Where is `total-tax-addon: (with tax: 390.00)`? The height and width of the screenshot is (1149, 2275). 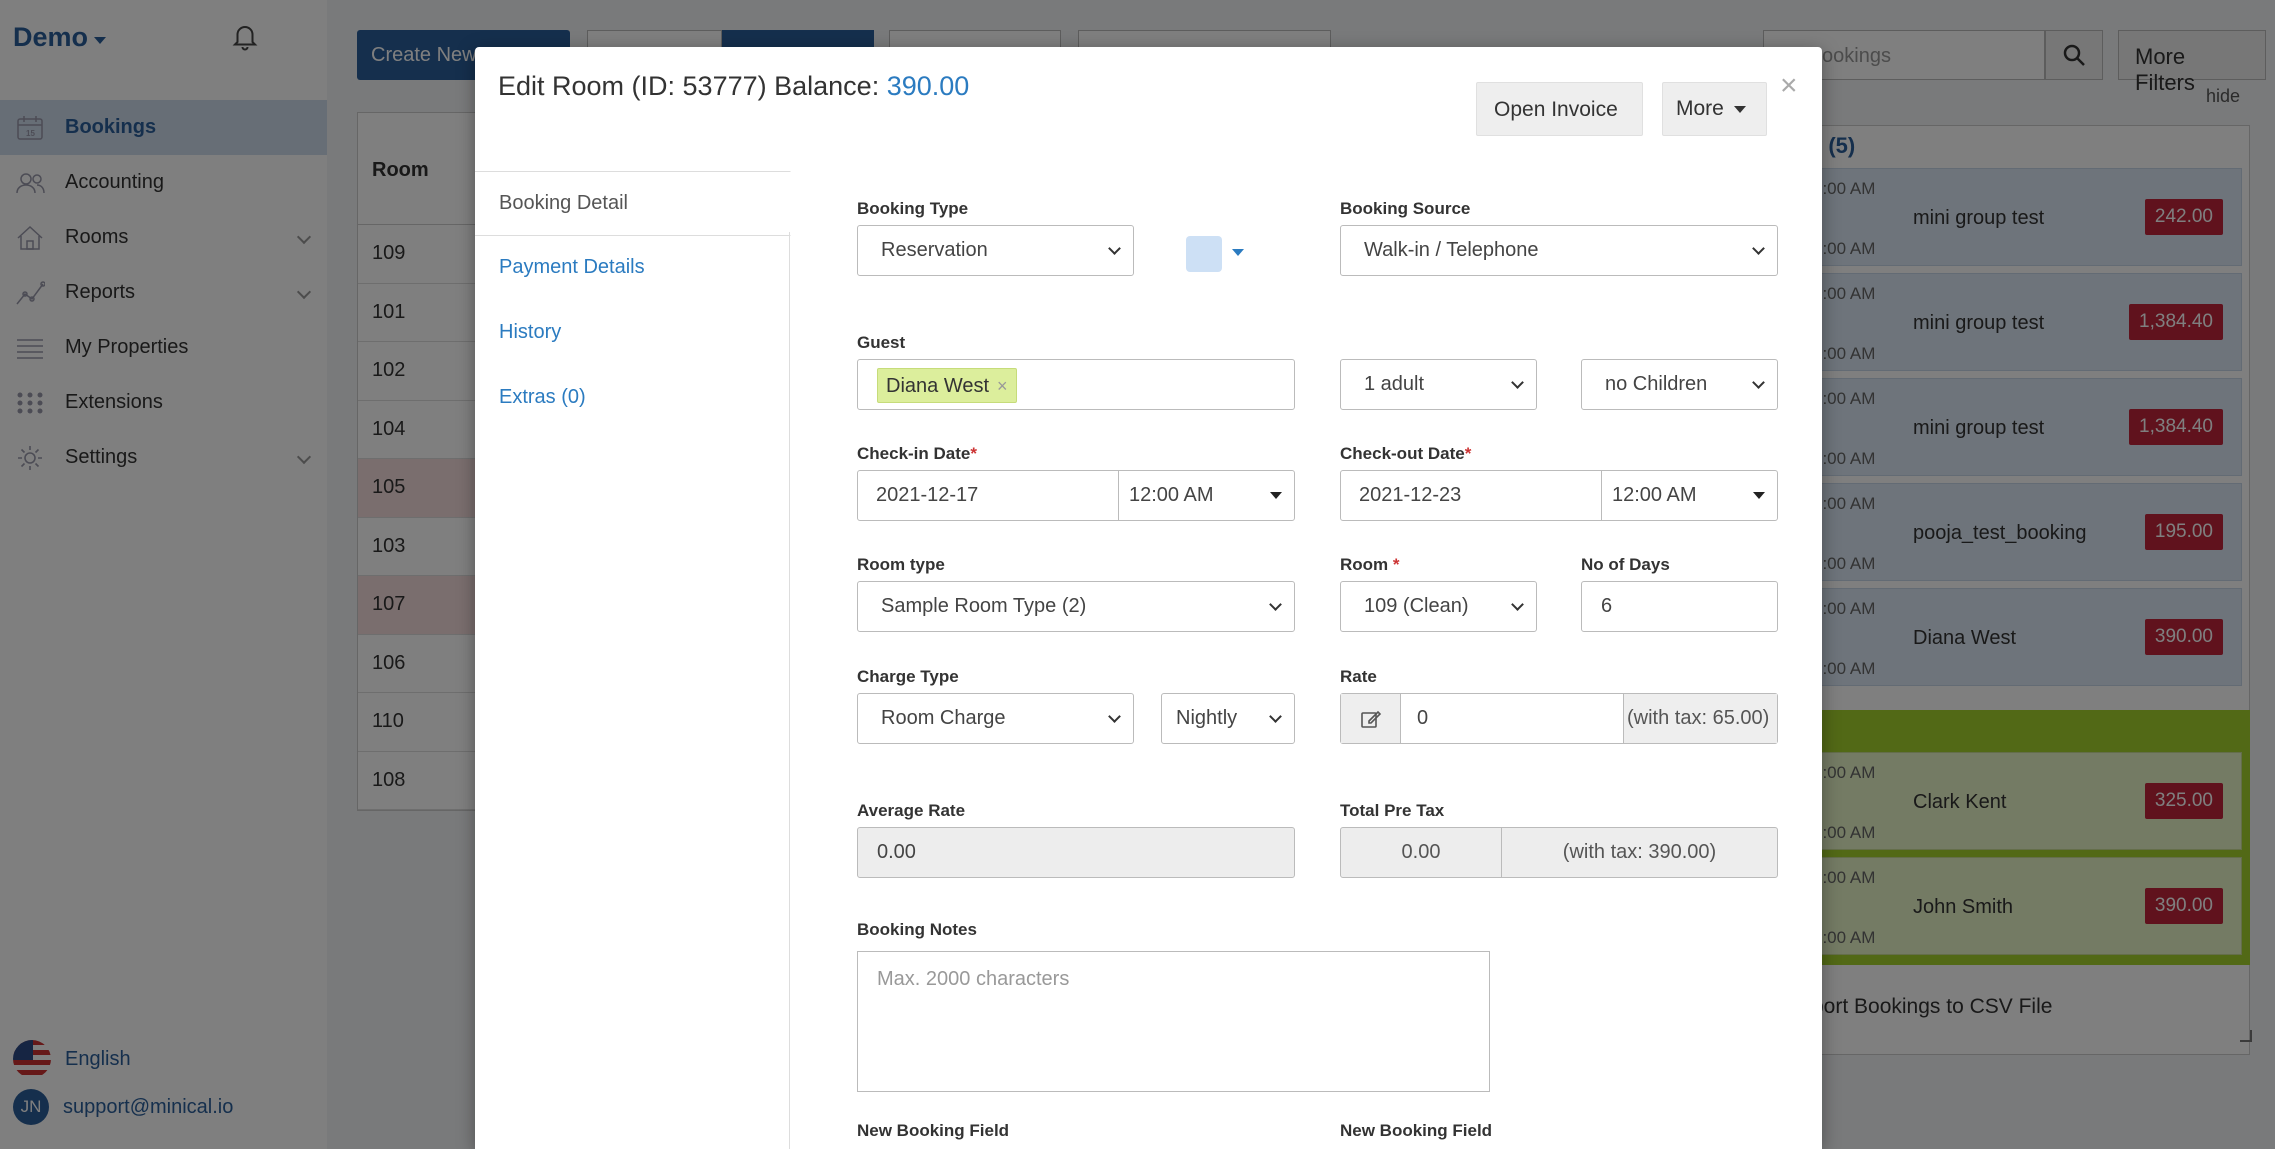 total-tax-addon: (with tax: 390.00) is located at coordinates (1639, 852).